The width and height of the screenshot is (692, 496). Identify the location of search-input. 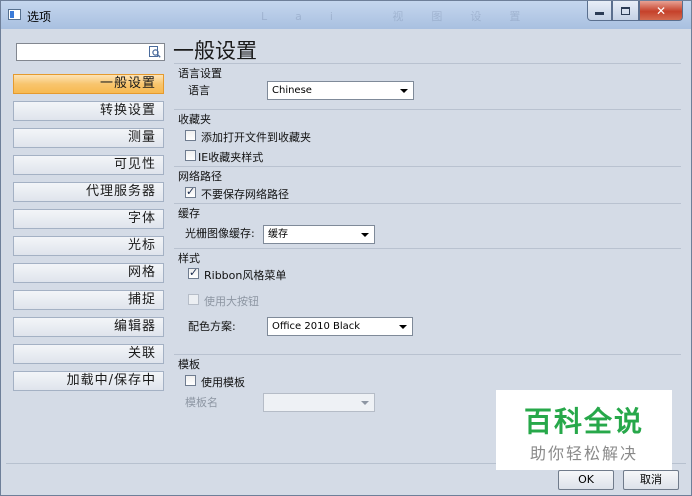
(90, 52).